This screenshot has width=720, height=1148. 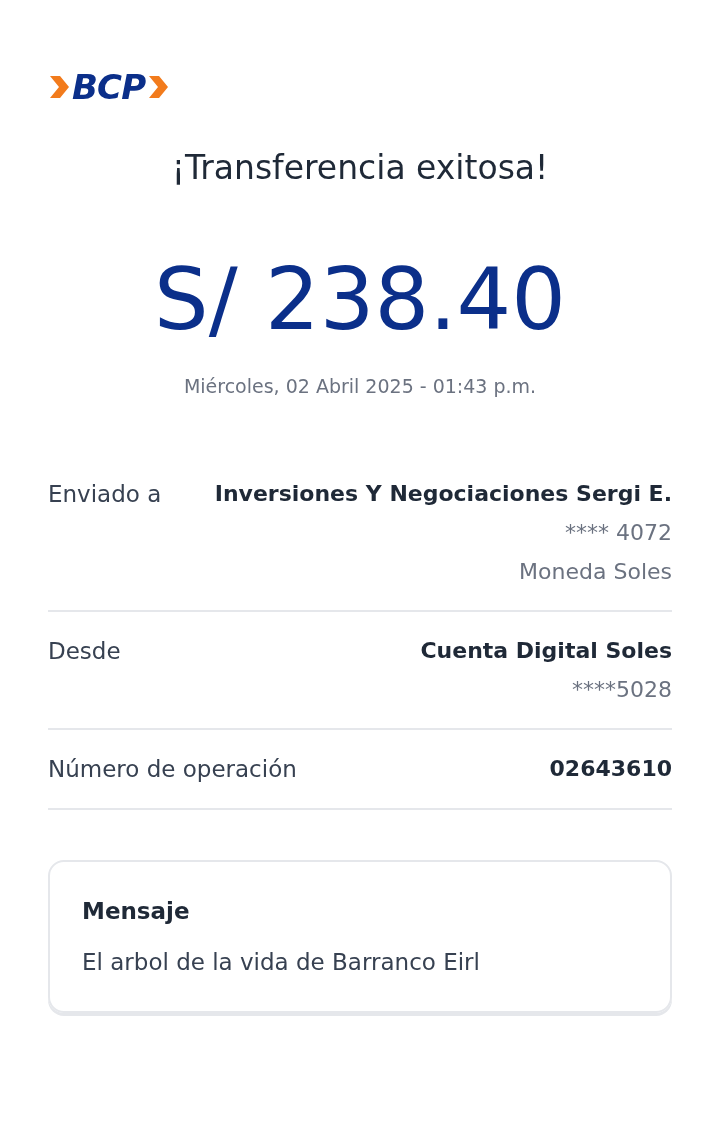 I want to click on detail-value: Cuenta Digital Soles, so click(x=546, y=650).